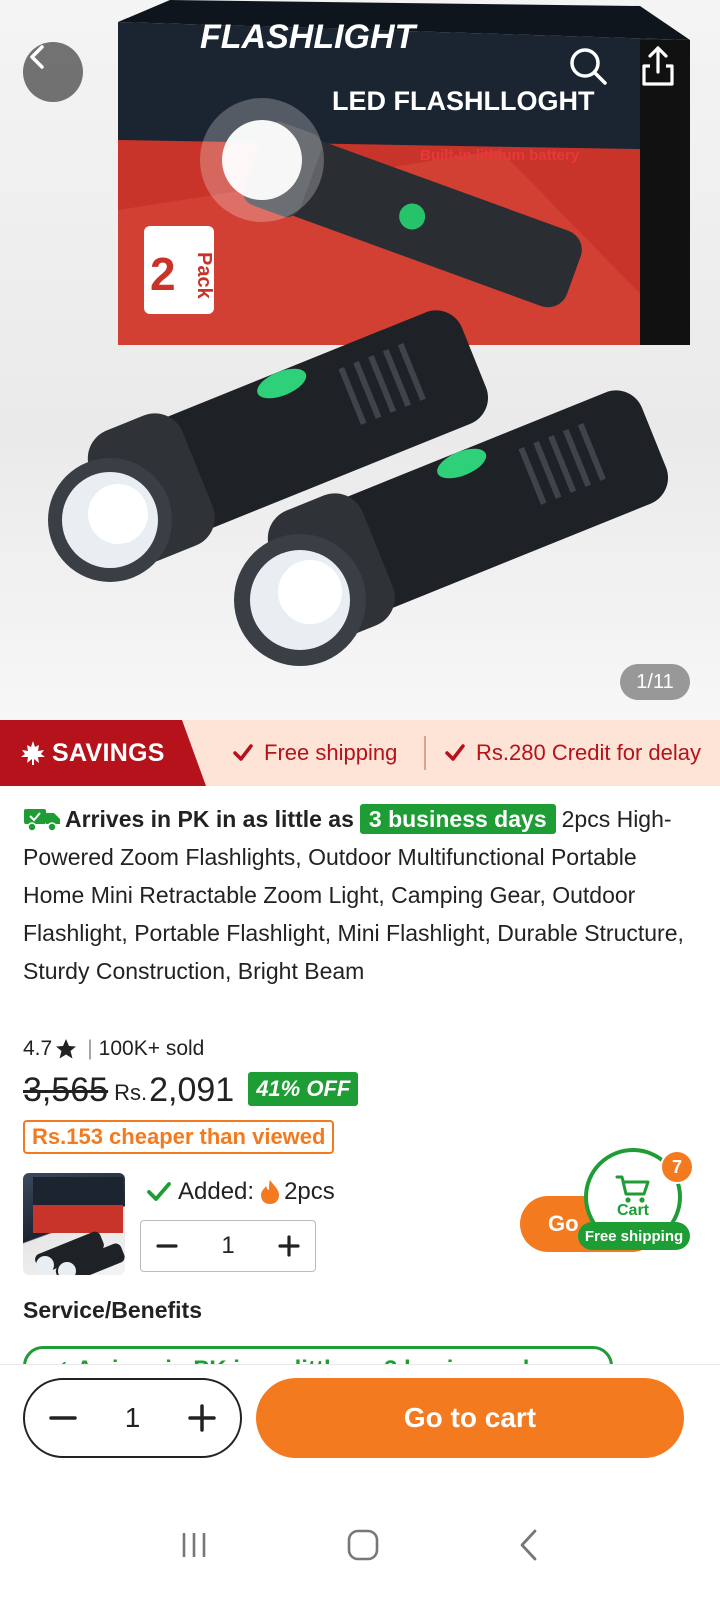 Image resolution: width=720 pixels, height=1600 pixels. Describe the element at coordinates (42, 820) in the screenshot. I see `delivery-truck-icon` at that location.